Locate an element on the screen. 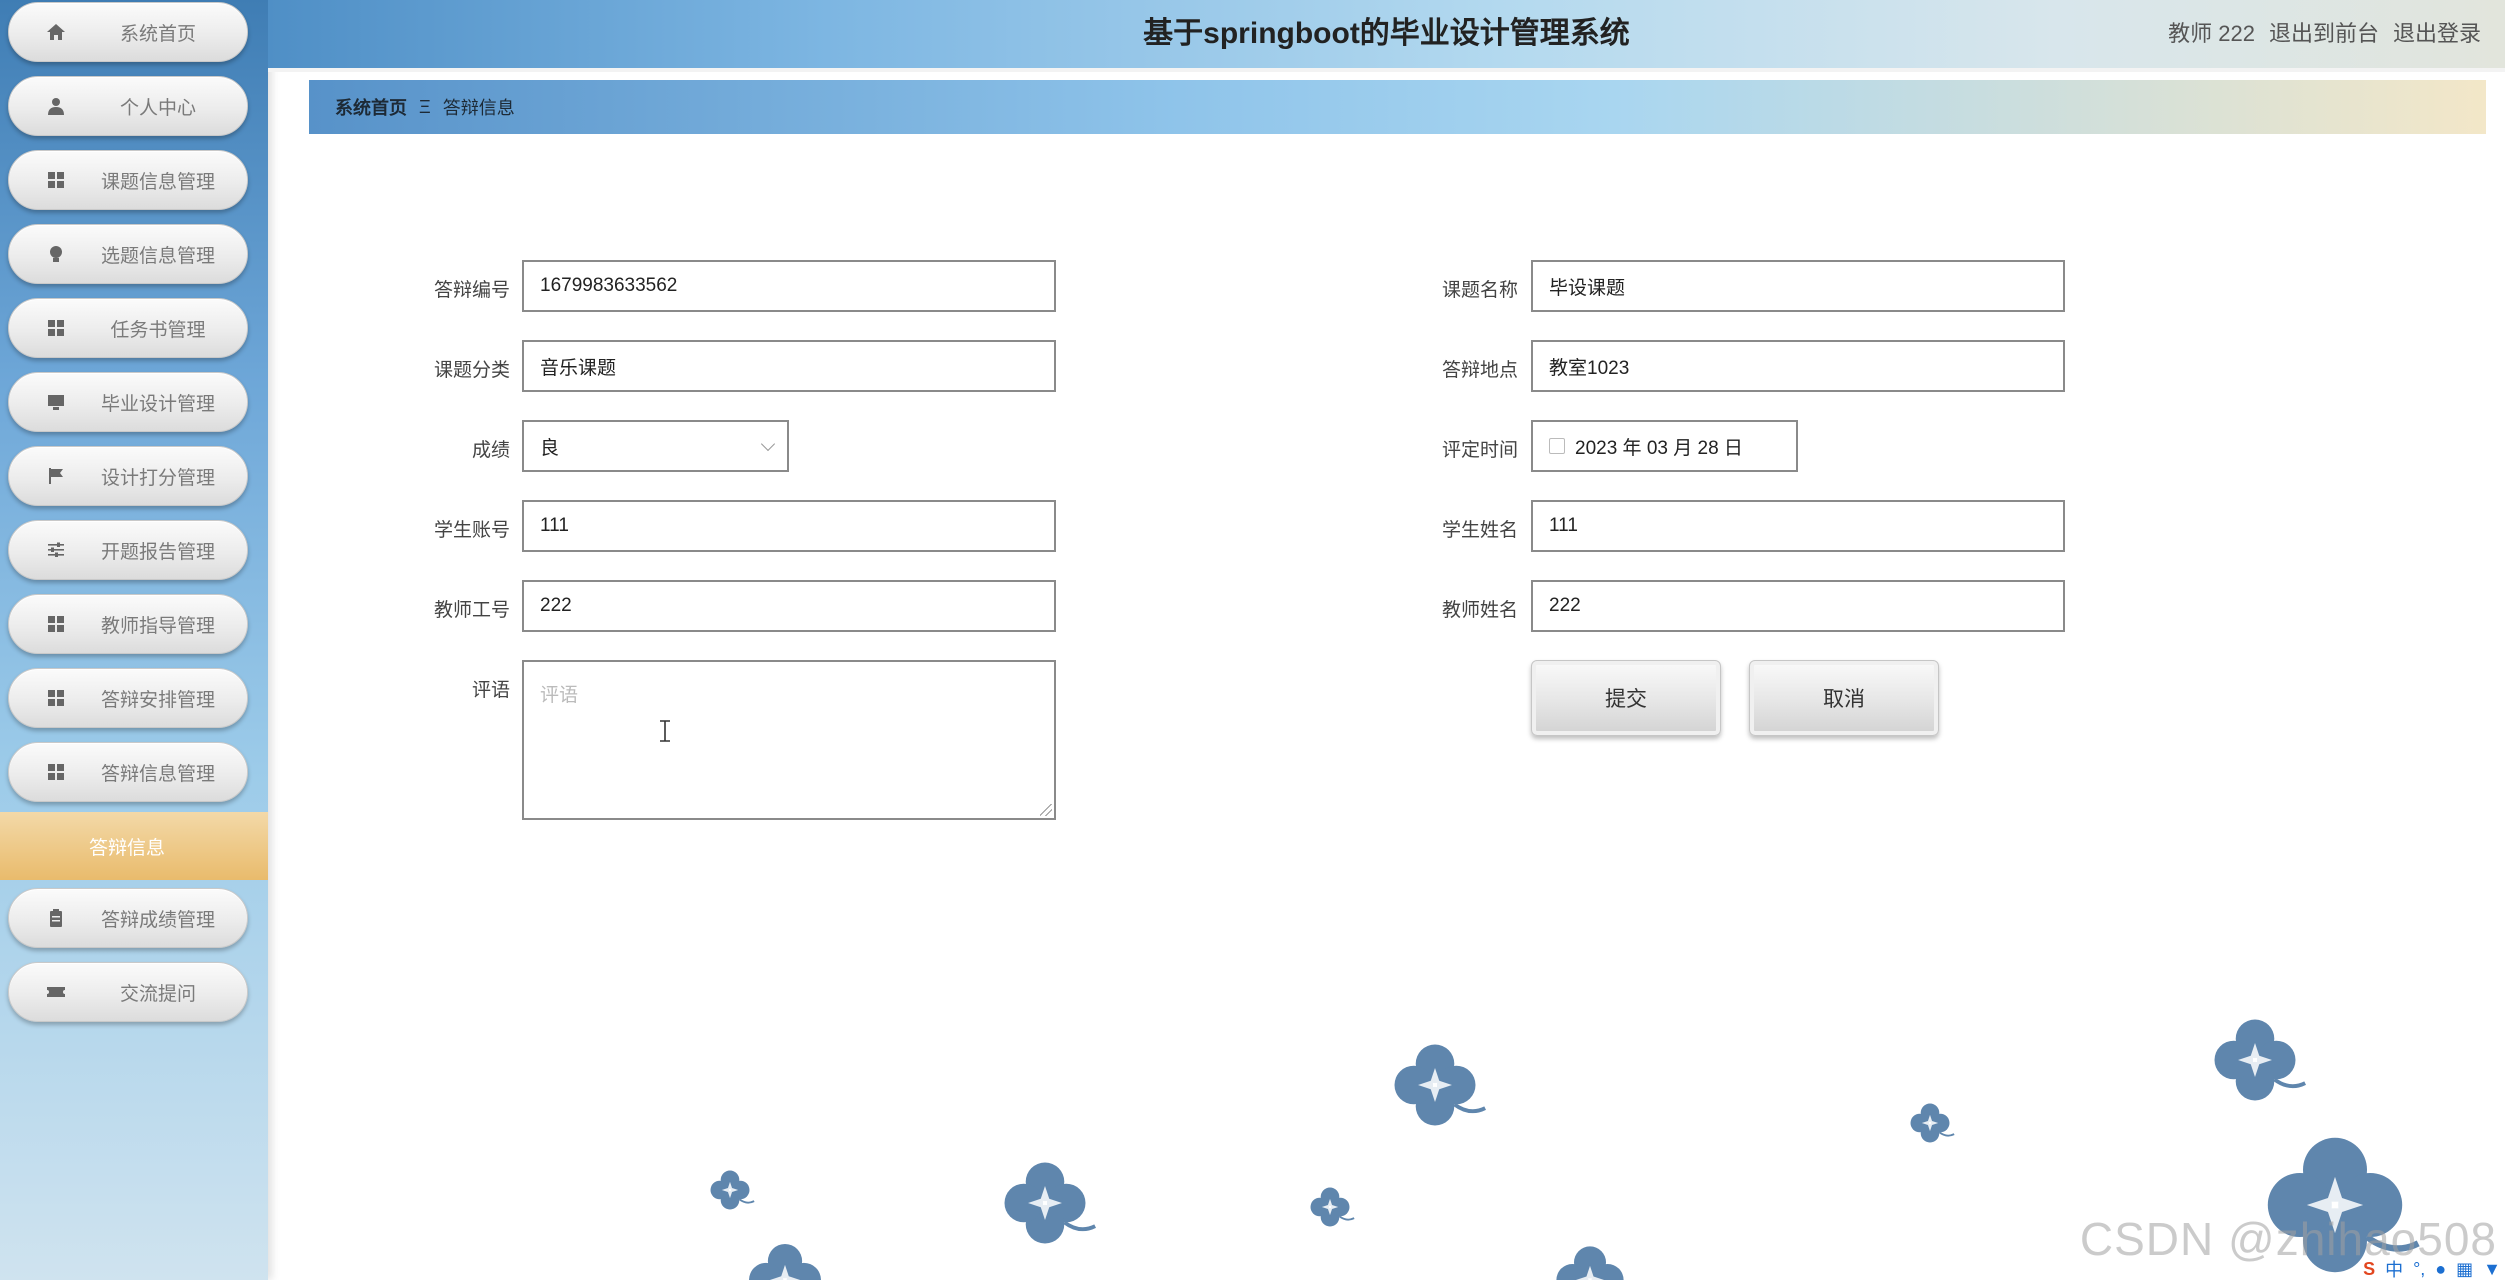 The width and height of the screenshot is (2505, 1280). current-user: 教师 222 is located at coordinates (2211, 33).